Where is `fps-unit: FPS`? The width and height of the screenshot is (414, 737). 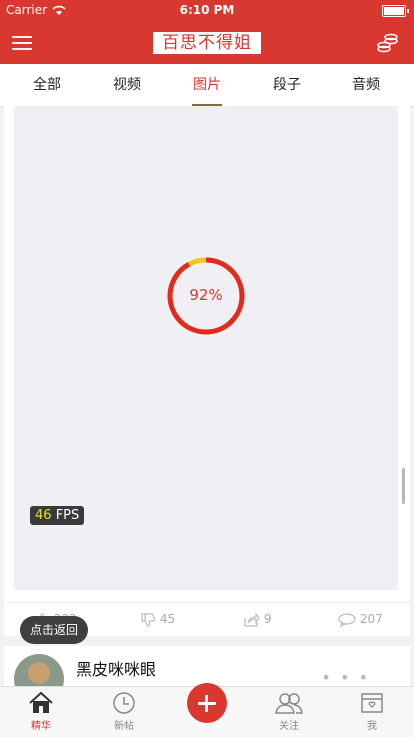
fps-unit: FPS is located at coordinates (67, 515).